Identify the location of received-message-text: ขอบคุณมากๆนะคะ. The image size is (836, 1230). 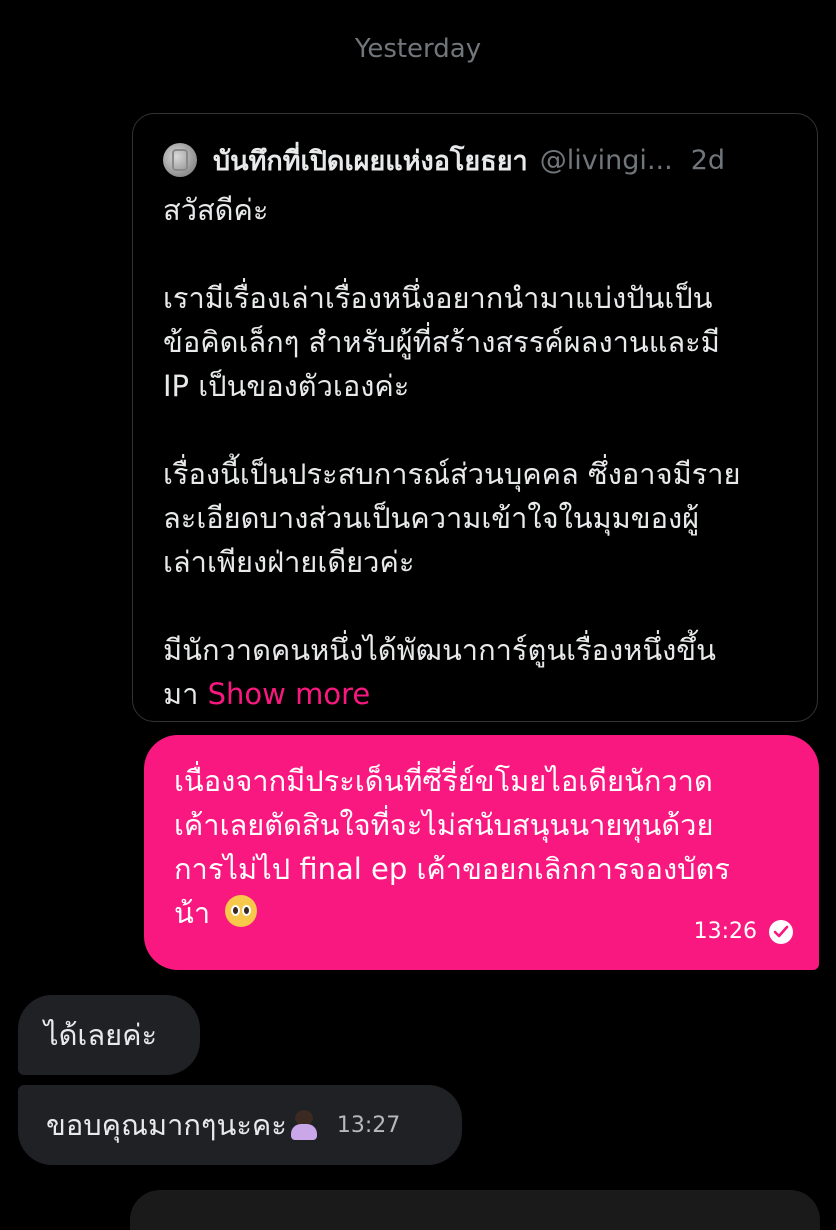
(166, 1125).